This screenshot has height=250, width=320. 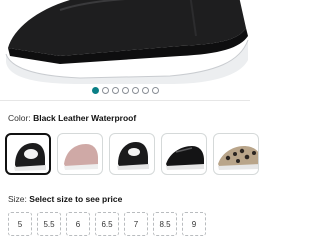 What do you see at coordinates (76, 199) in the screenshot?
I see `size-prompt: Select size to see price` at bounding box center [76, 199].